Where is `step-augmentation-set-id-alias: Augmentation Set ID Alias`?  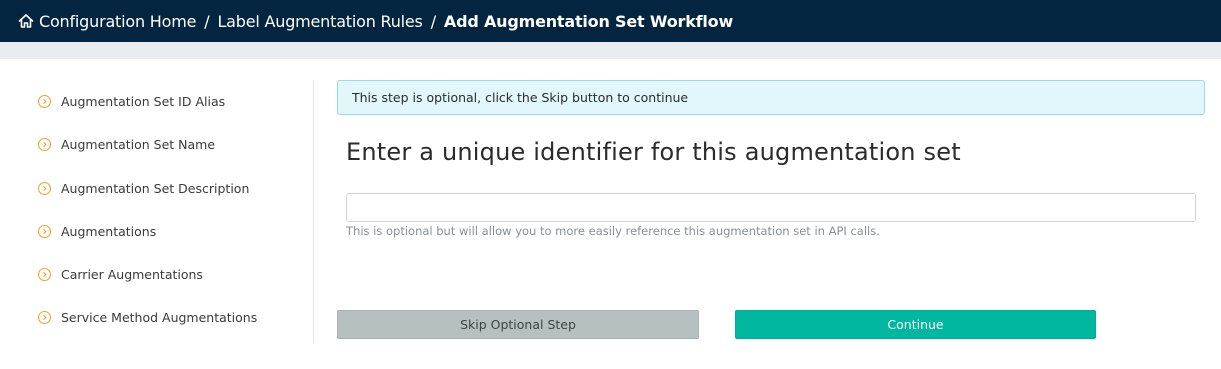 step-augmentation-set-id-alias: Augmentation Set ID Alias is located at coordinates (131, 101).